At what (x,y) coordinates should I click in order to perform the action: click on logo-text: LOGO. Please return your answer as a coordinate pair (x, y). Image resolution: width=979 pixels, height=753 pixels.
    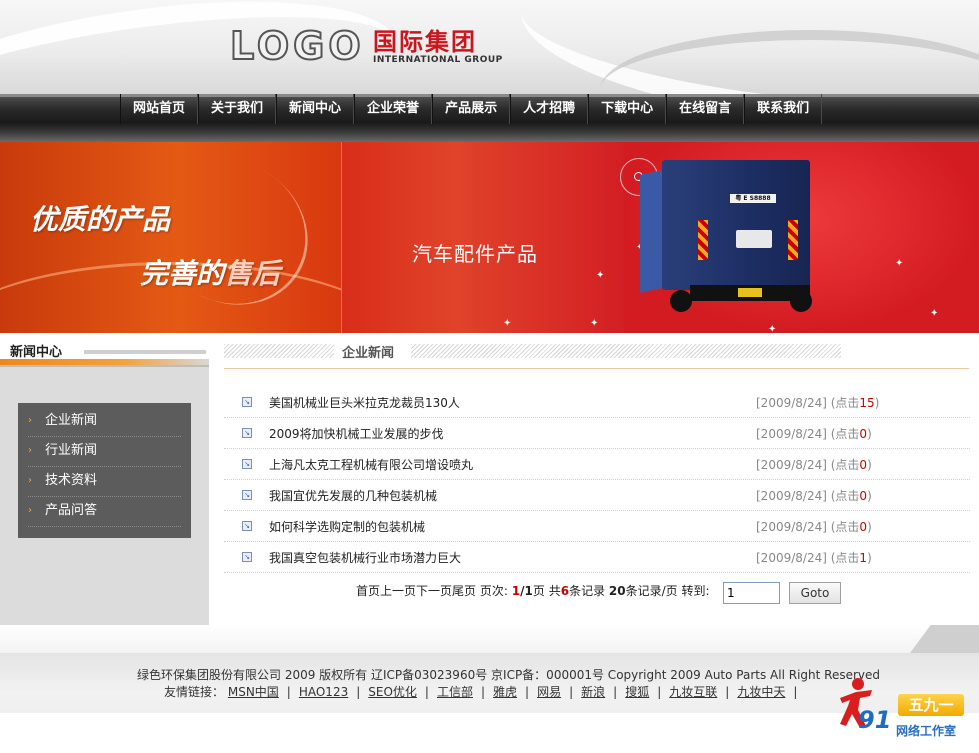
    Looking at the image, I should click on (297, 46).